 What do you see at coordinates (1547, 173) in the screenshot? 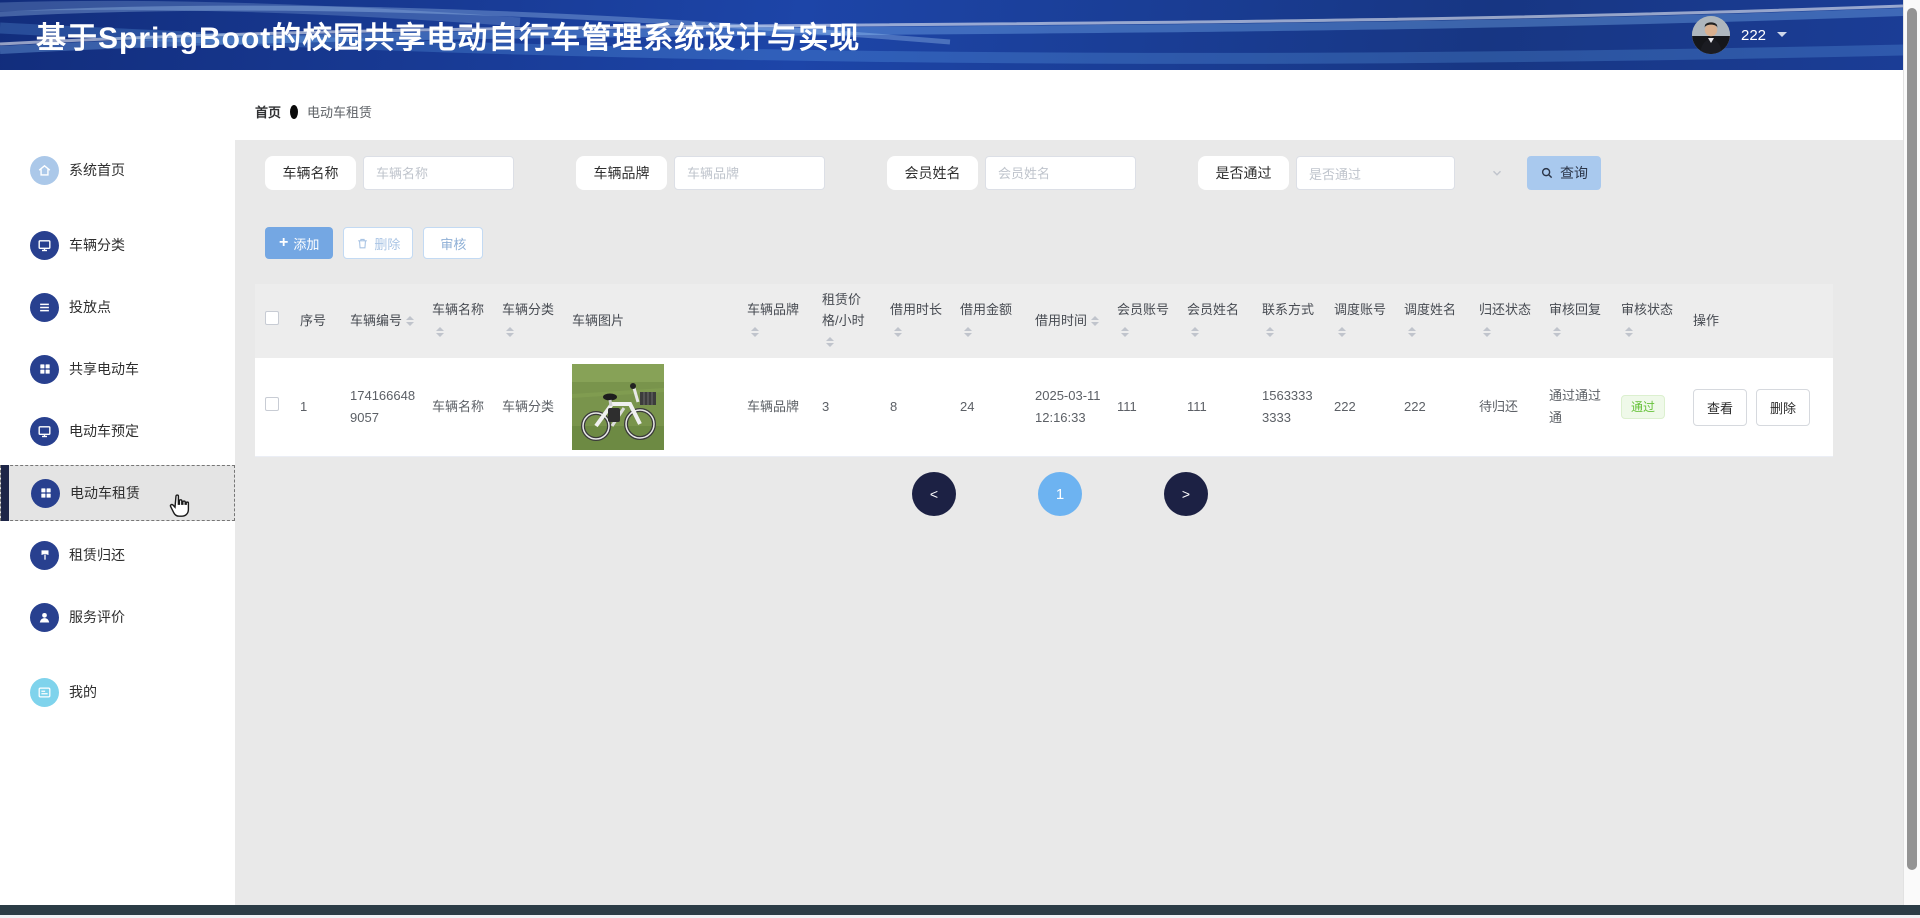
I see `search-icon` at bounding box center [1547, 173].